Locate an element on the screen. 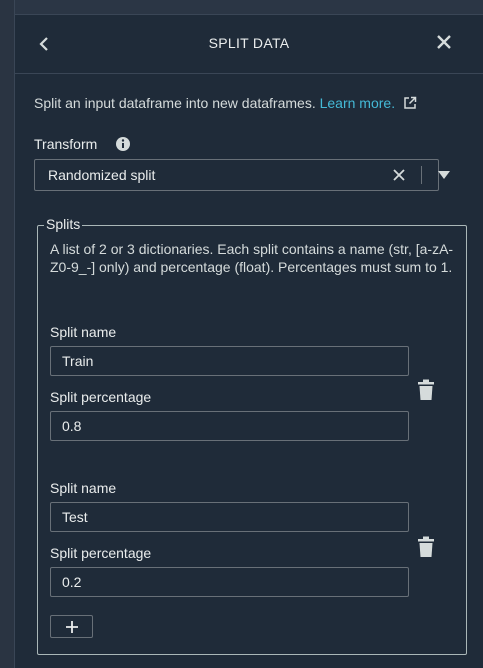 The height and width of the screenshot is (668, 483). transform-select: Randomized split is located at coordinates (242, 175).